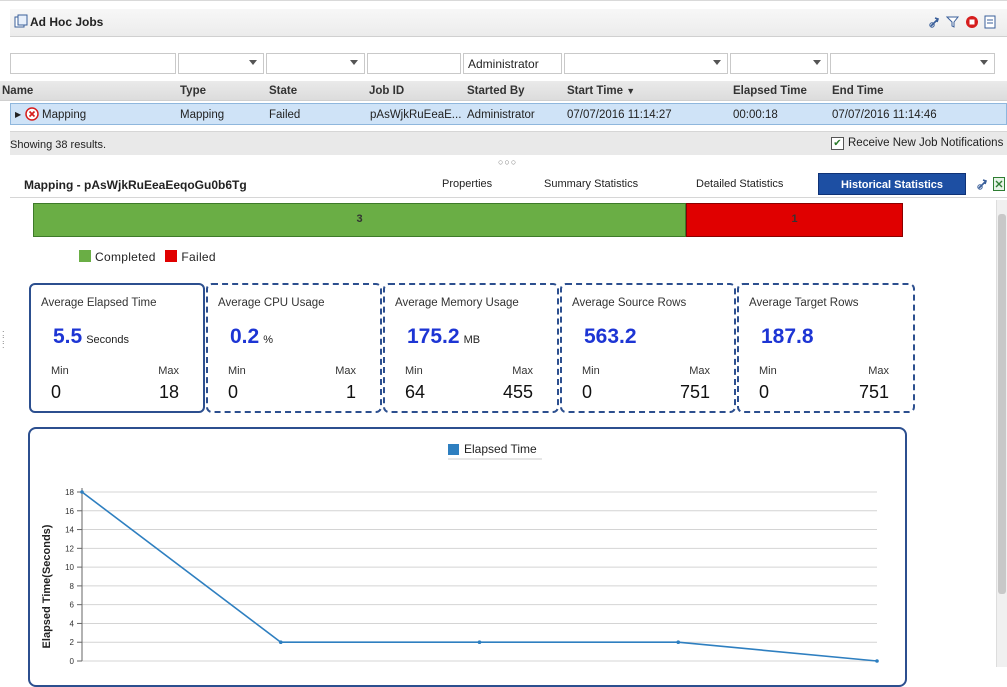 This screenshot has width=1007, height=687. I want to click on column-header-start-time: Start Time ▼, so click(601, 91).